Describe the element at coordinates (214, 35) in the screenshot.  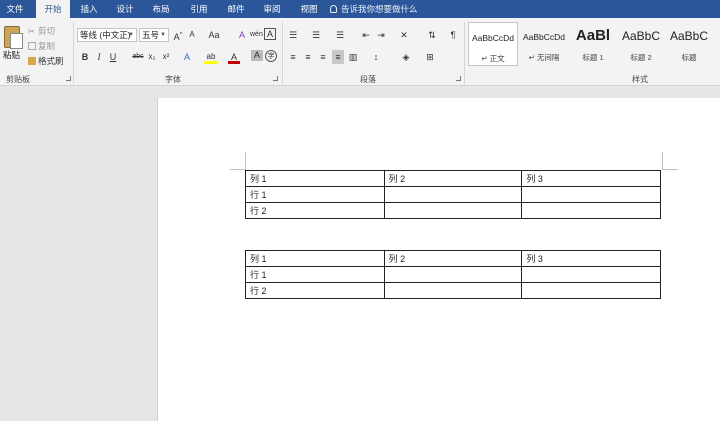
I see `change-case-button: Aa` at that location.